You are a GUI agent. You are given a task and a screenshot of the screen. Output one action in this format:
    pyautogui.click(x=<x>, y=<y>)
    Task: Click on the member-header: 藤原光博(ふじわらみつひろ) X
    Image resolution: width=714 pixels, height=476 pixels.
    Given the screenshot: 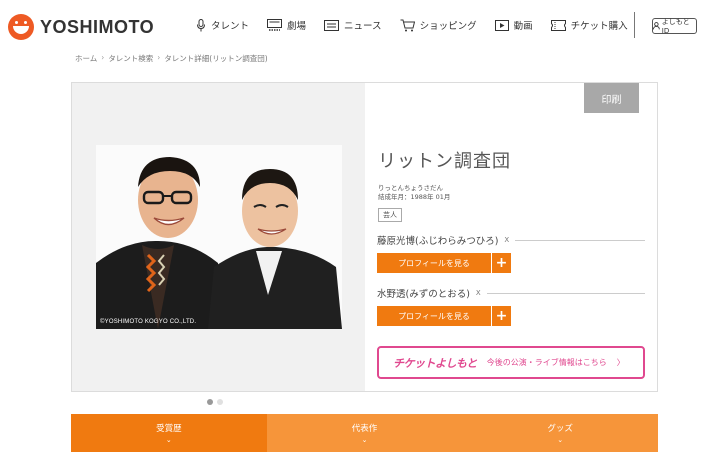 What is the action you would take?
    pyautogui.click(x=511, y=240)
    